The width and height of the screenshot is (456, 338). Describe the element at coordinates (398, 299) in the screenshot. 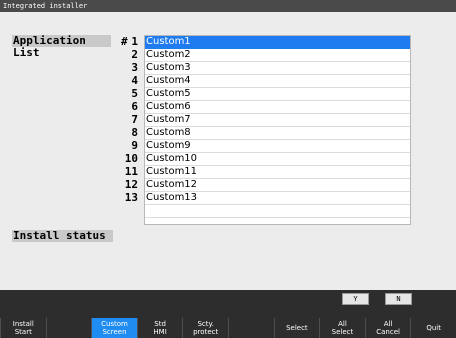

I see `no-button: N` at that location.